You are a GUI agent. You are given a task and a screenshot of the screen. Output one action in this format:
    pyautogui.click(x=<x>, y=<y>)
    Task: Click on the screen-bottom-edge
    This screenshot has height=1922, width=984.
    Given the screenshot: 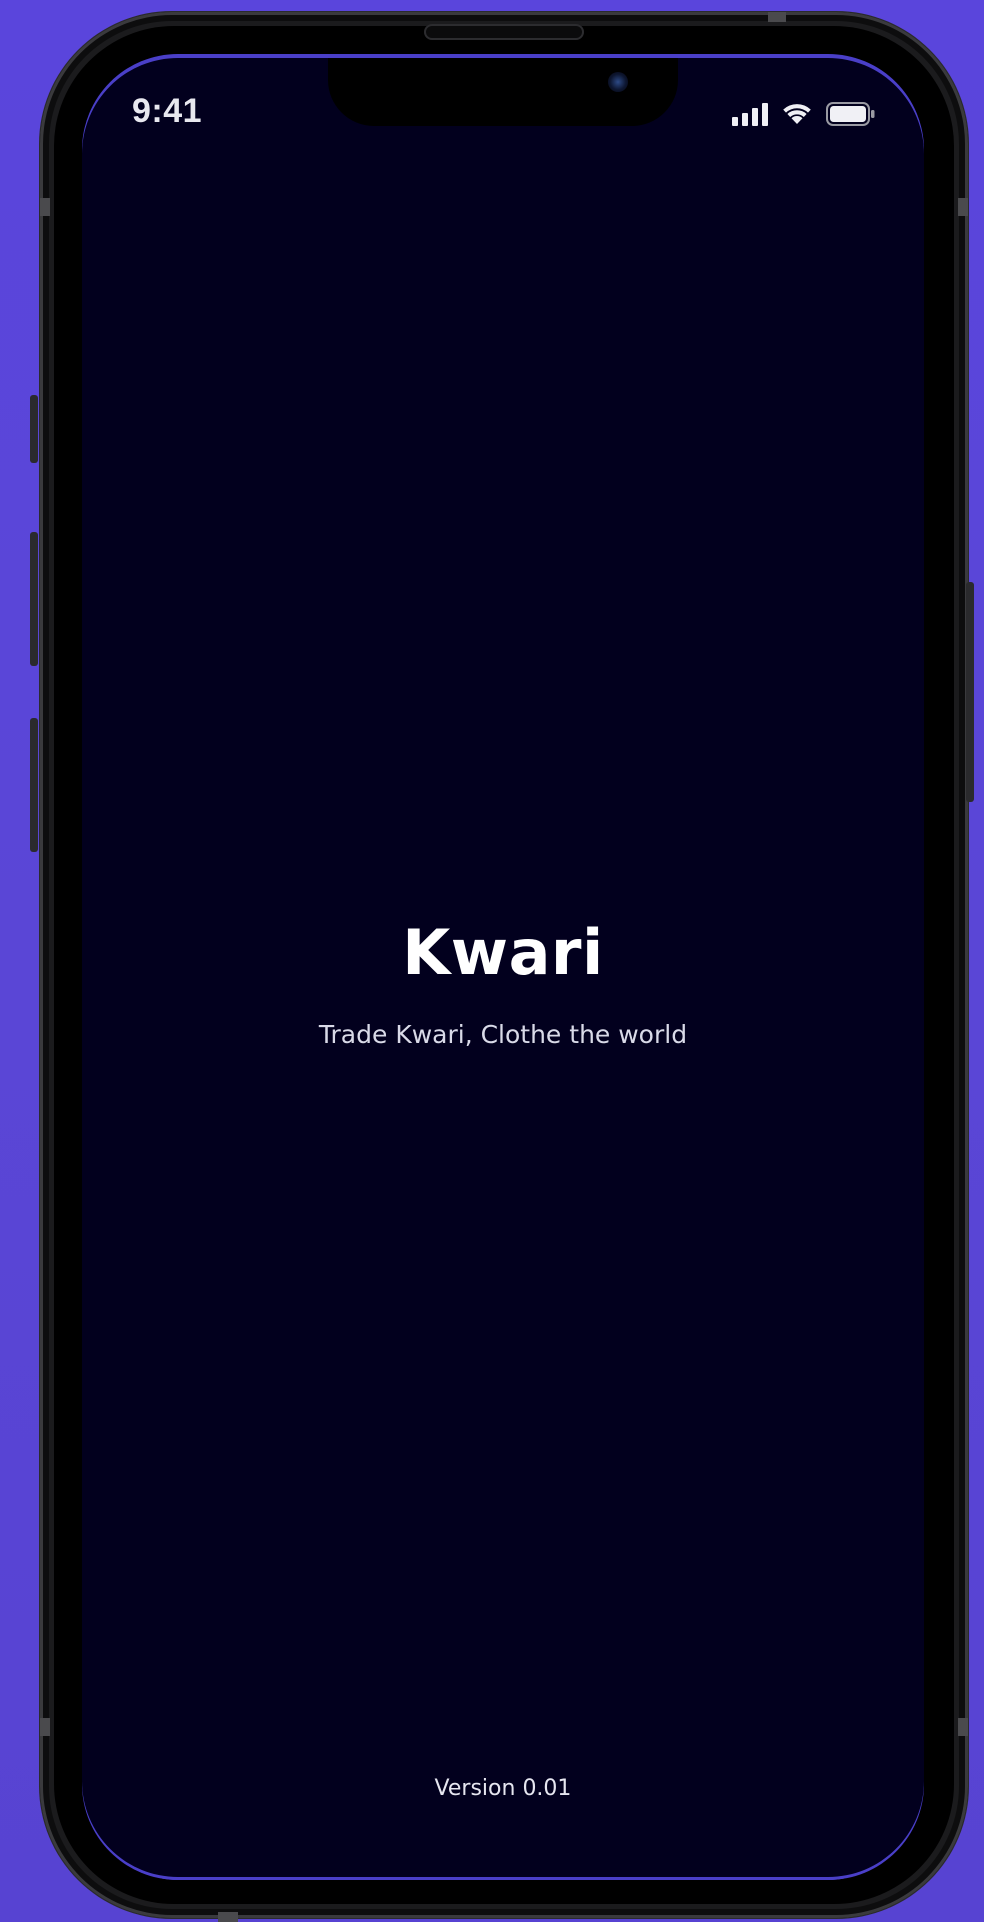 What is the action you would take?
    pyautogui.click(x=503, y=1879)
    